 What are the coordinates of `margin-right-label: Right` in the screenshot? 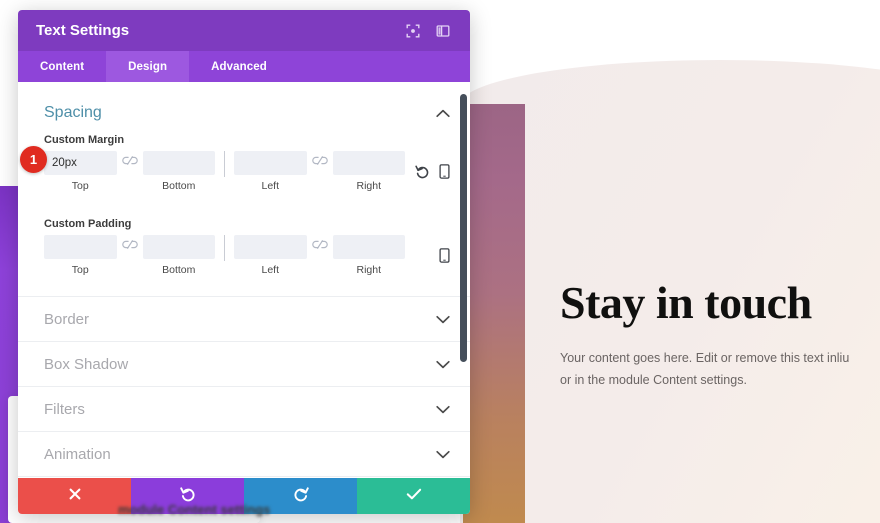 It's located at (368, 186).